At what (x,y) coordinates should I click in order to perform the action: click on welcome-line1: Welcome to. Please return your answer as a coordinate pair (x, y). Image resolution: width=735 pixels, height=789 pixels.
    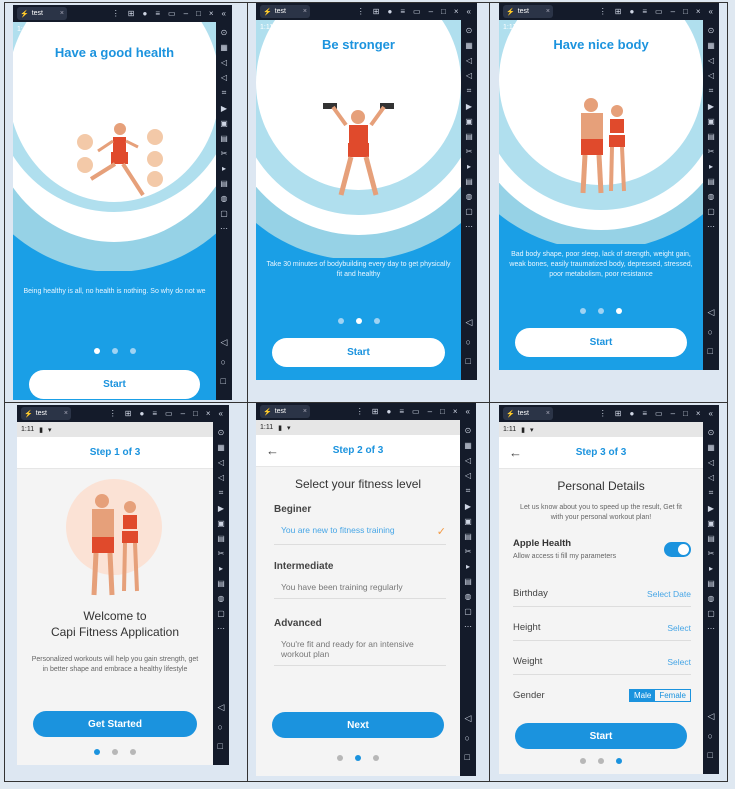
    Looking at the image, I should click on (115, 616).